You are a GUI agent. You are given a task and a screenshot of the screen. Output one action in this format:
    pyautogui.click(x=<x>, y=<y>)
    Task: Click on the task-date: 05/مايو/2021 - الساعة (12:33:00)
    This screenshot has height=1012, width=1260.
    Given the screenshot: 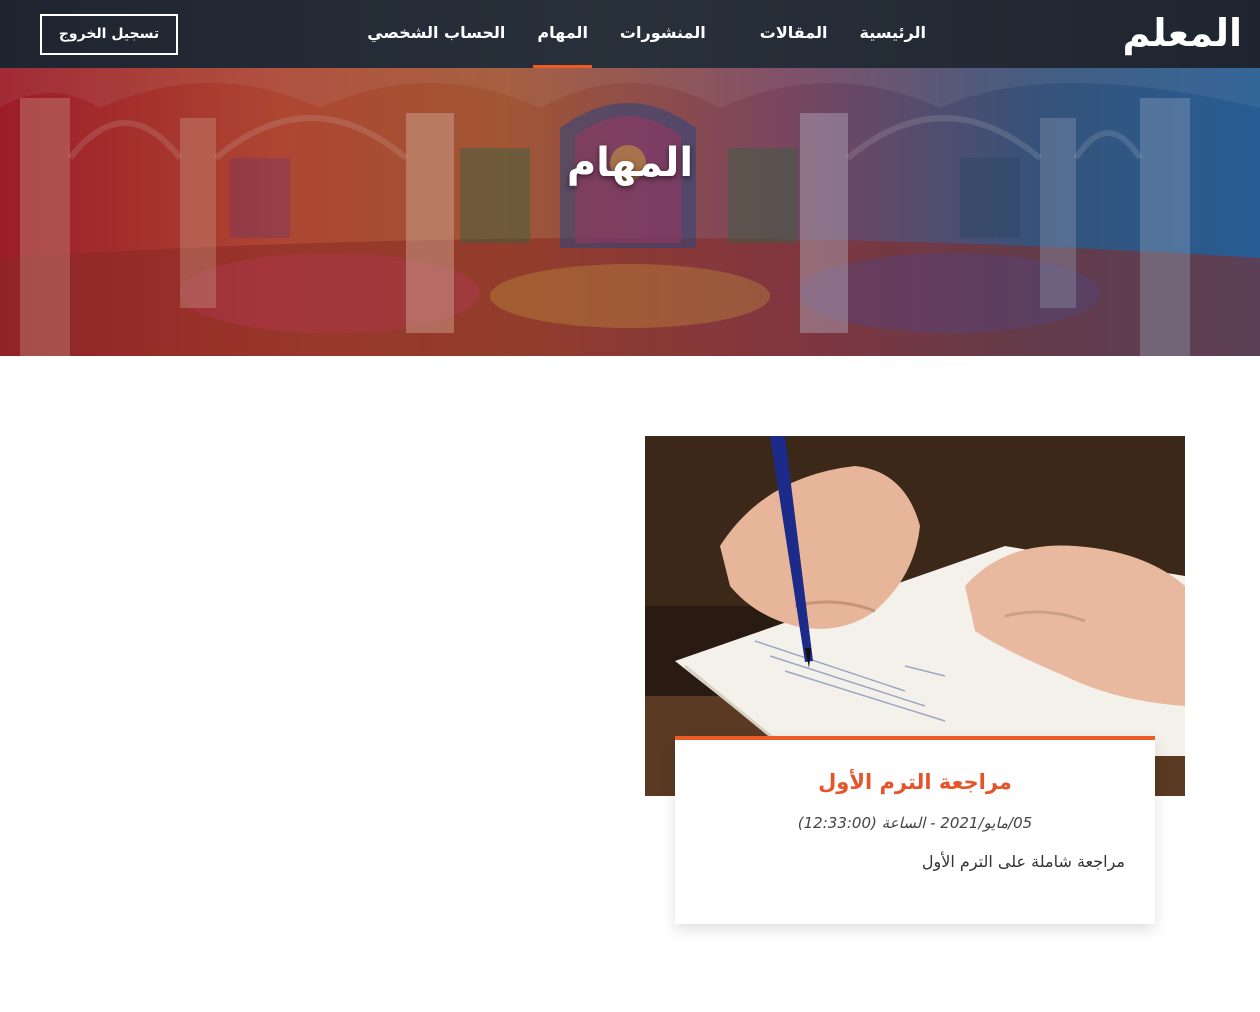 What is the action you would take?
    pyautogui.click(x=915, y=823)
    